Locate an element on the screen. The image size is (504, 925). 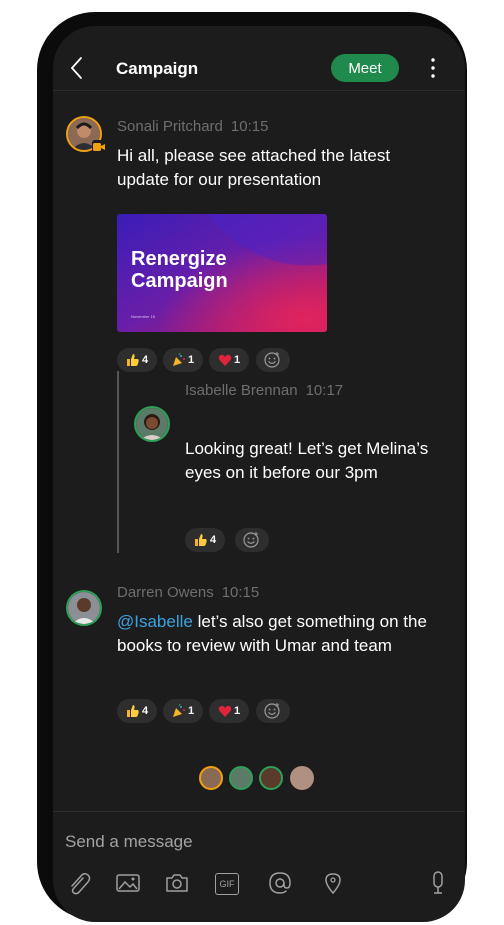
message-time: 10:17 is located at coordinates (324, 390).